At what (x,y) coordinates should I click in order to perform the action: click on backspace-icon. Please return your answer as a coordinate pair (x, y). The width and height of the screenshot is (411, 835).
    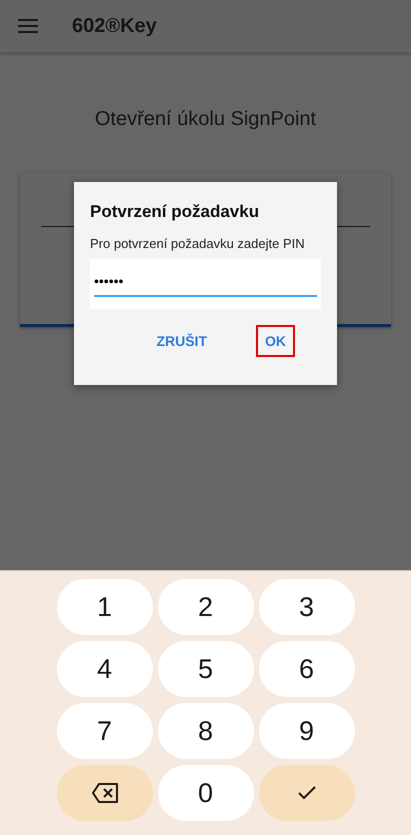
    Looking at the image, I should click on (104, 793).